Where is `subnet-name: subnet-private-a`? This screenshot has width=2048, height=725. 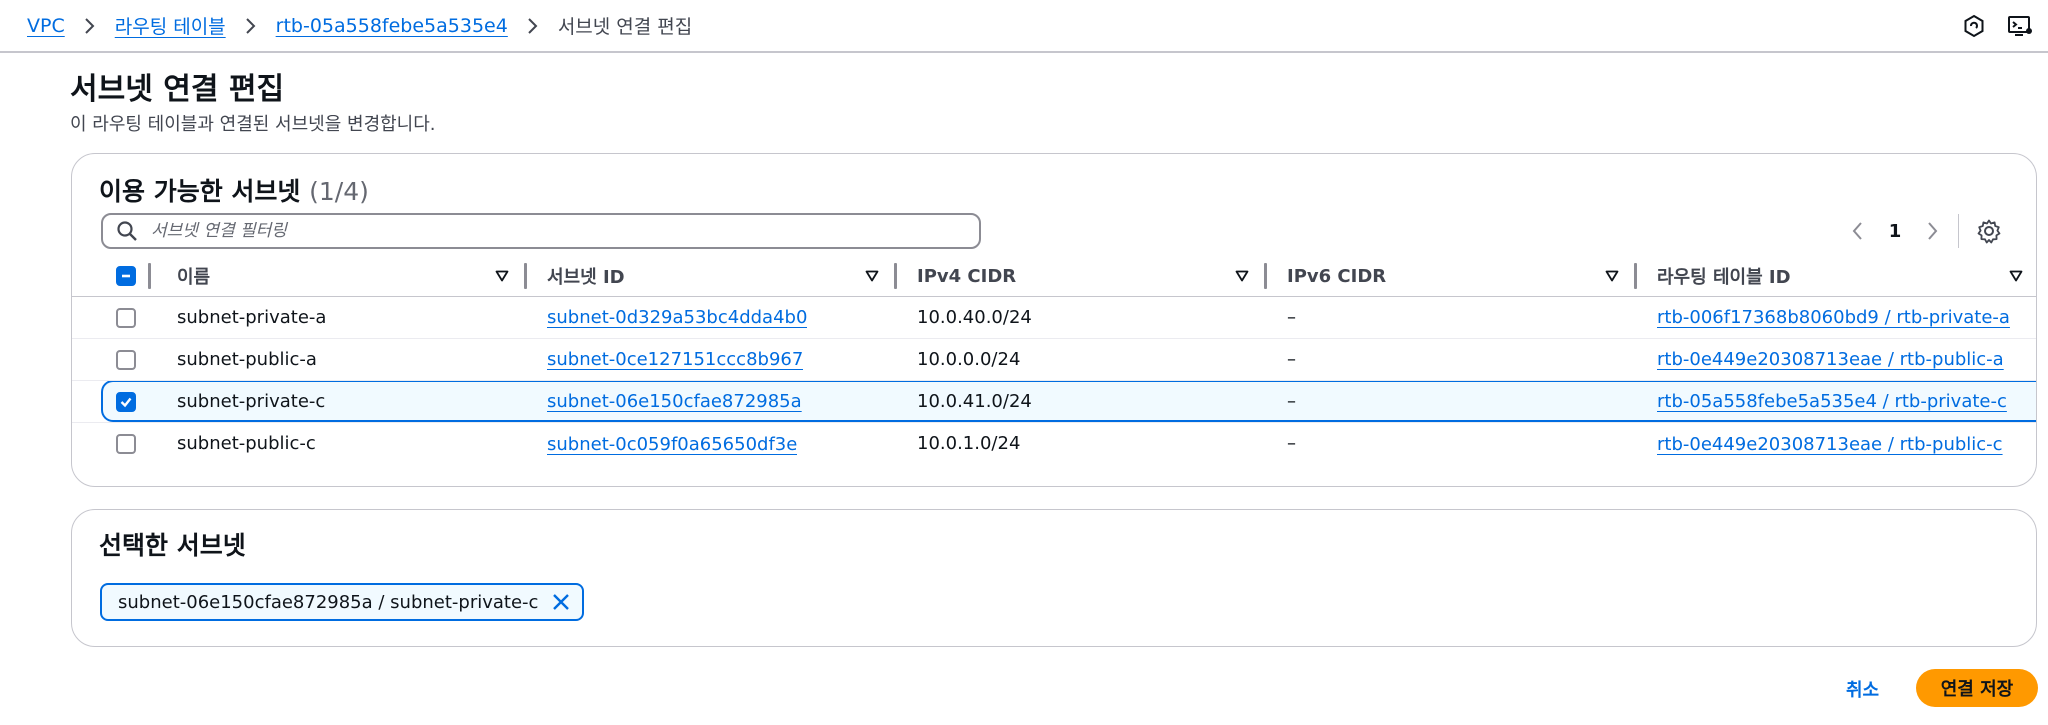
subnet-name: subnet-private-a is located at coordinates (362, 317).